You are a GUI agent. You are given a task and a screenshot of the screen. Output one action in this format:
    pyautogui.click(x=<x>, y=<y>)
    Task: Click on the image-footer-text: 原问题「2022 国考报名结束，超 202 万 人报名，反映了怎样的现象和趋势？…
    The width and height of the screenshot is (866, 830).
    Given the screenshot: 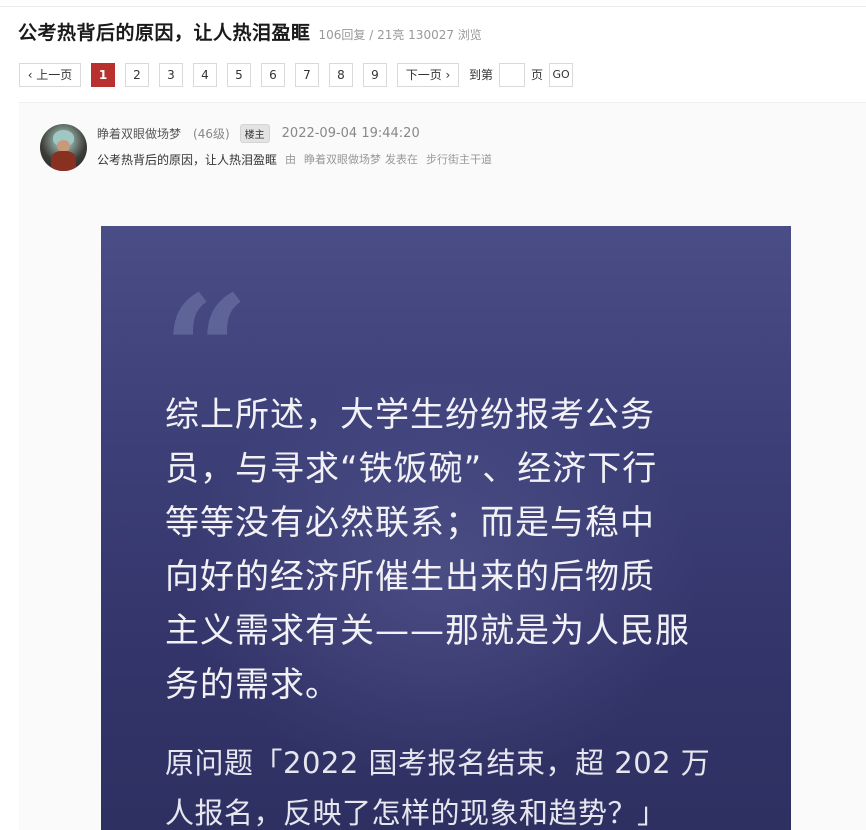 What is the action you would take?
    pyautogui.click(x=465, y=784)
    